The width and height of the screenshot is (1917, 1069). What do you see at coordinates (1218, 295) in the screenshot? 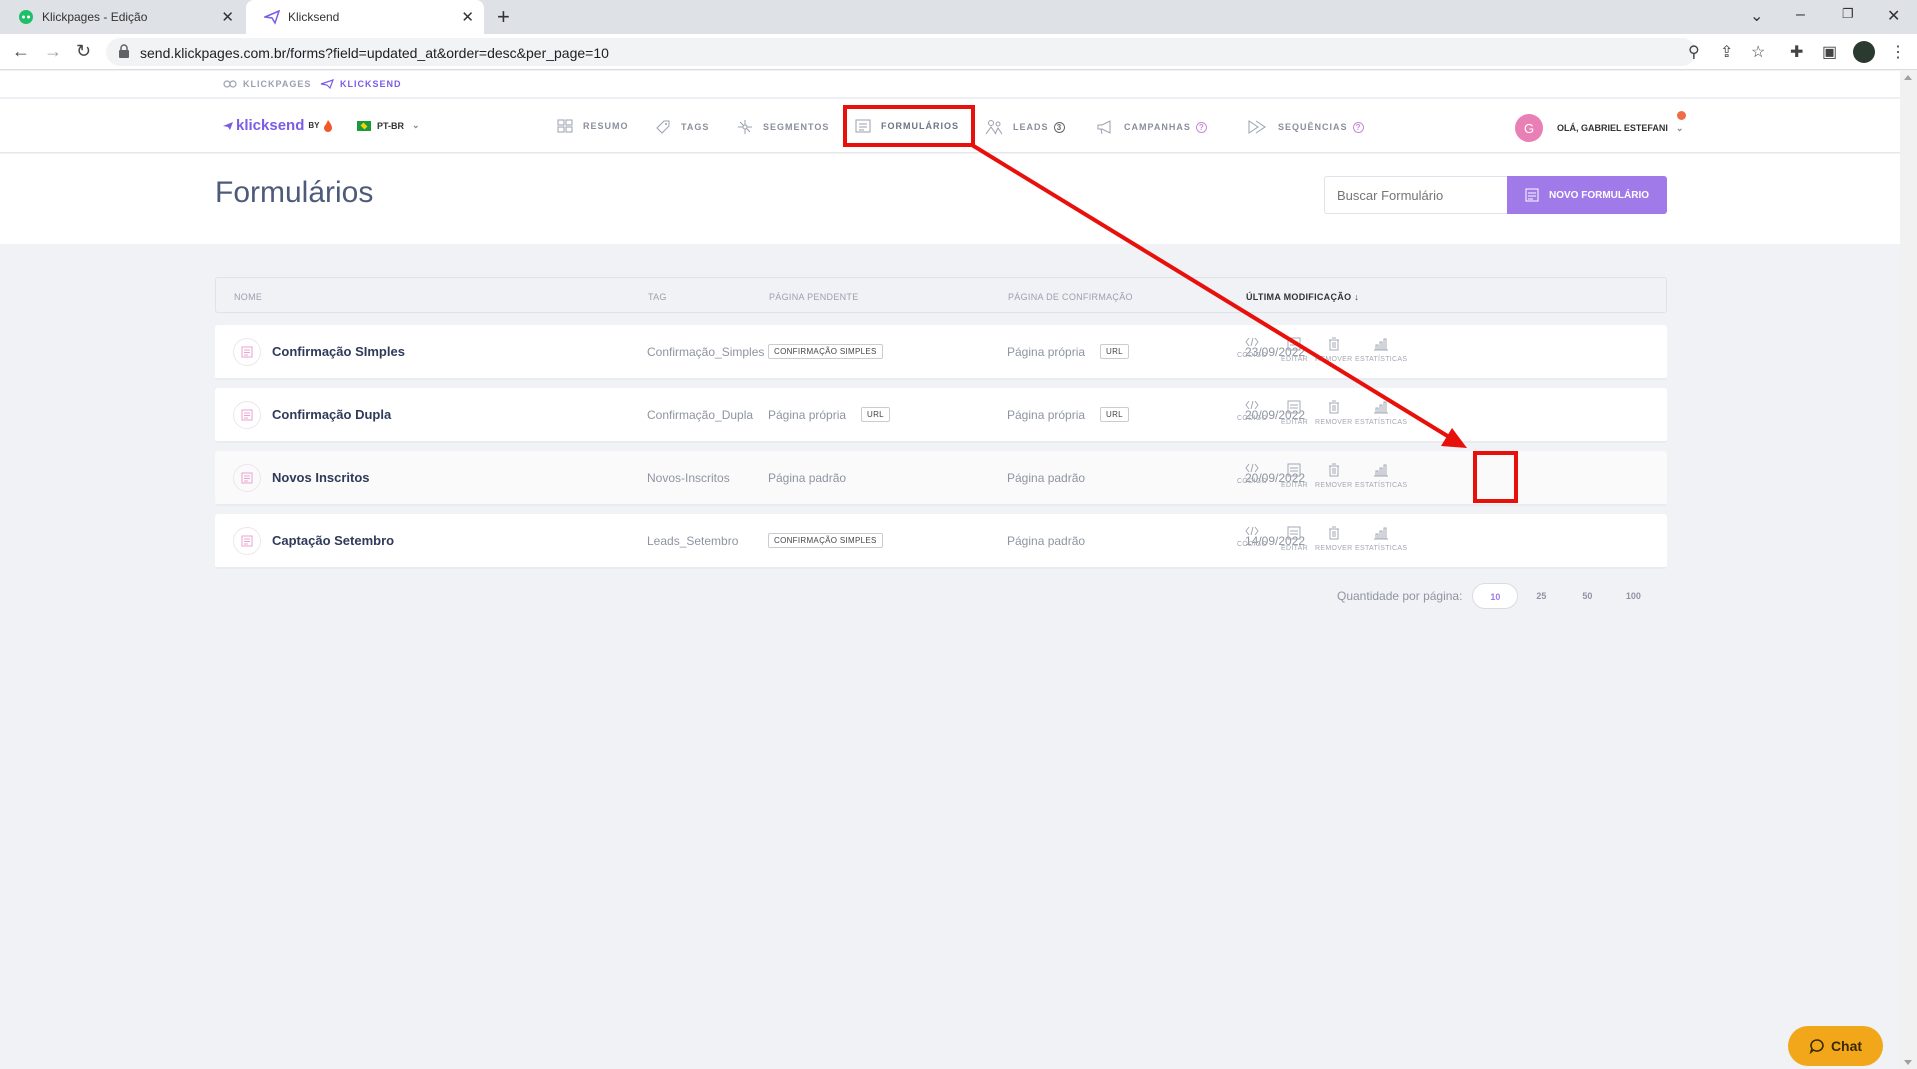
I see `annotation-arrow` at bounding box center [1218, 295].